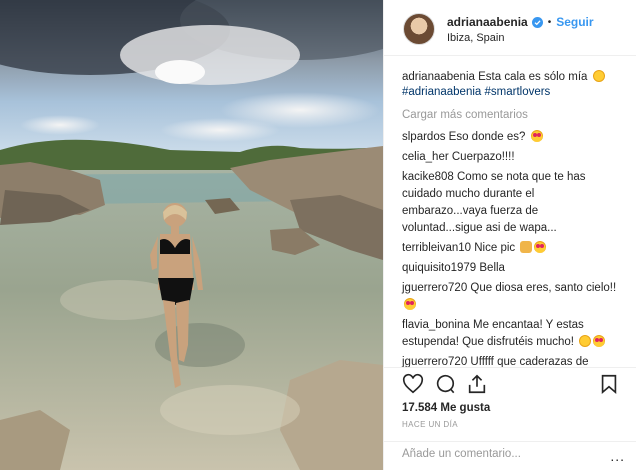 Image resolution: width=636 pixels, height=470 pixels. I want to click on comment-icon, so click(445, 384).